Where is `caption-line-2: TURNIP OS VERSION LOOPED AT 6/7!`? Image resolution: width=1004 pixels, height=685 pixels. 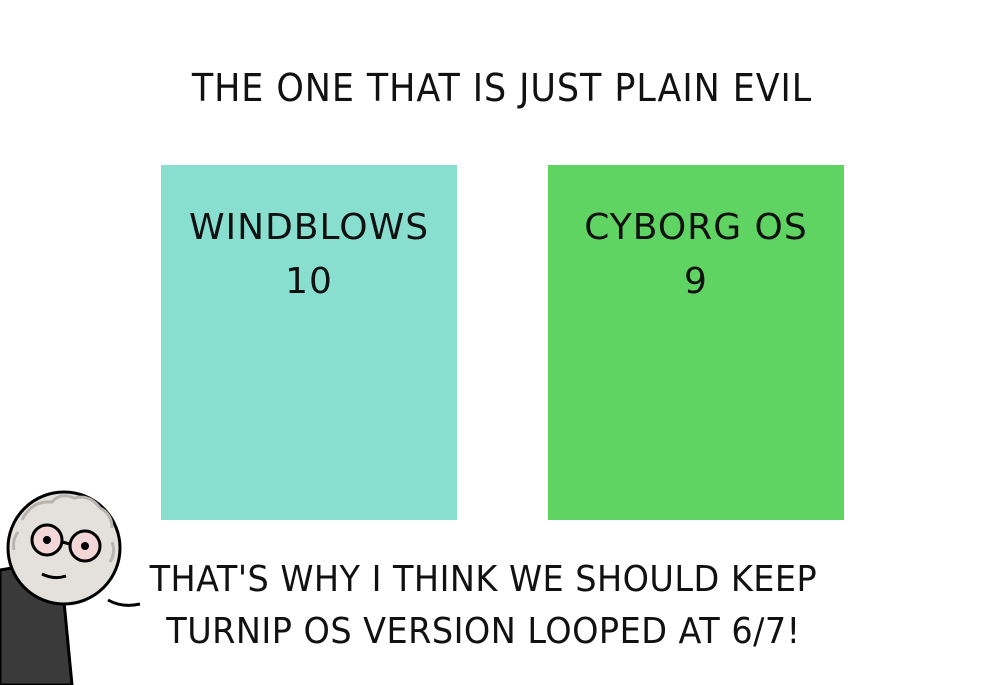
caption-line-2: TURNIP OS VERSION LOOPED AT 6/7! is located at coordinates (483, 631).